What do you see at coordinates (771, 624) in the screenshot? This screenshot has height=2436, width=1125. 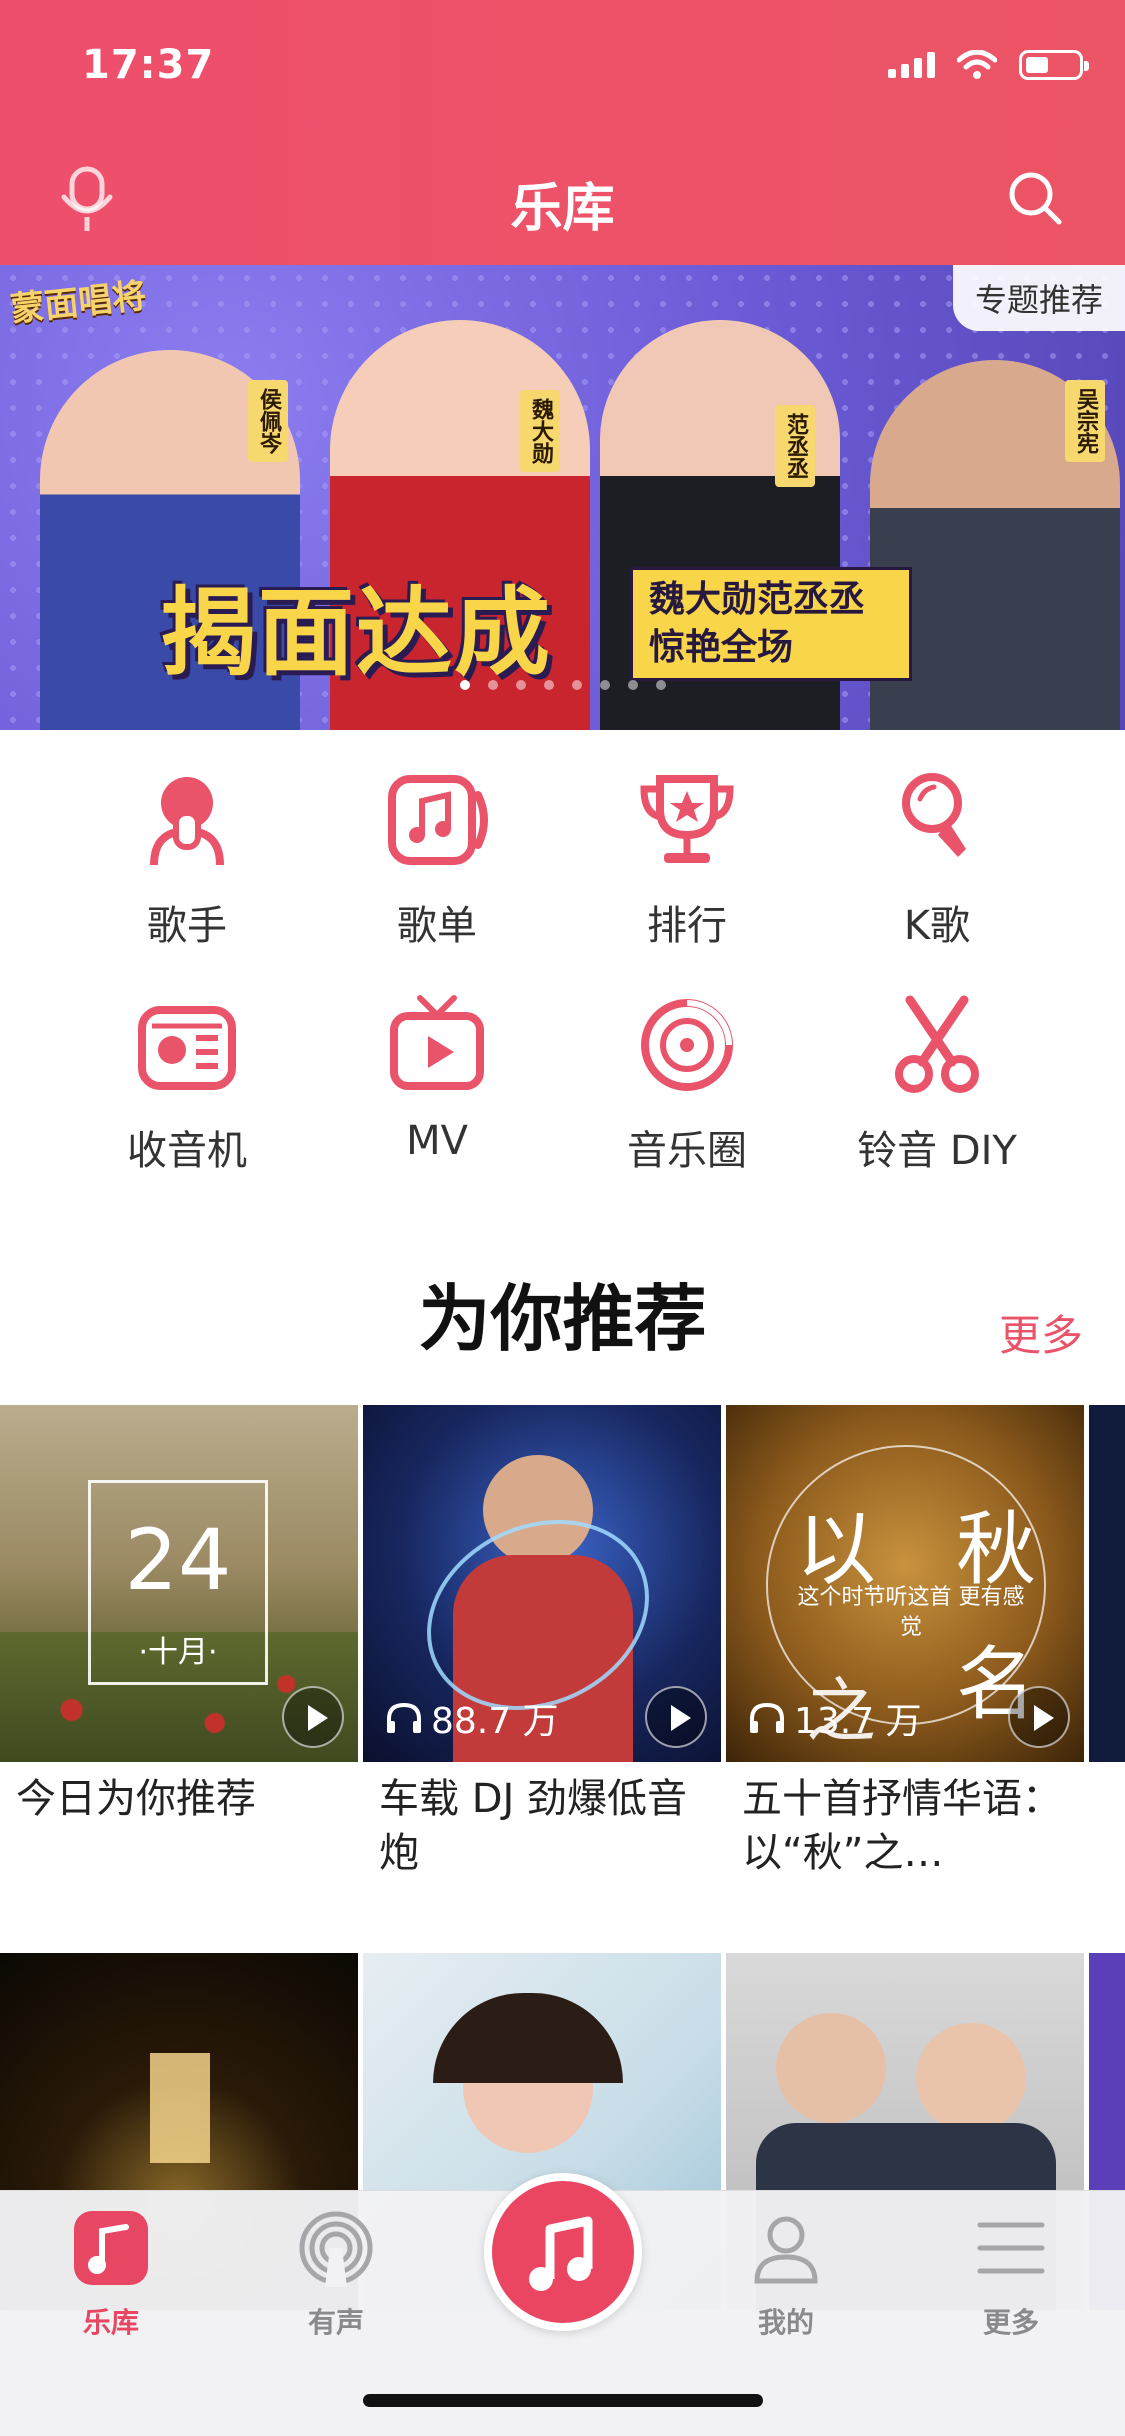 I see `banner-subline: 魏大勋范丞丞 惊艳全场` at bounding box center [771, 624].